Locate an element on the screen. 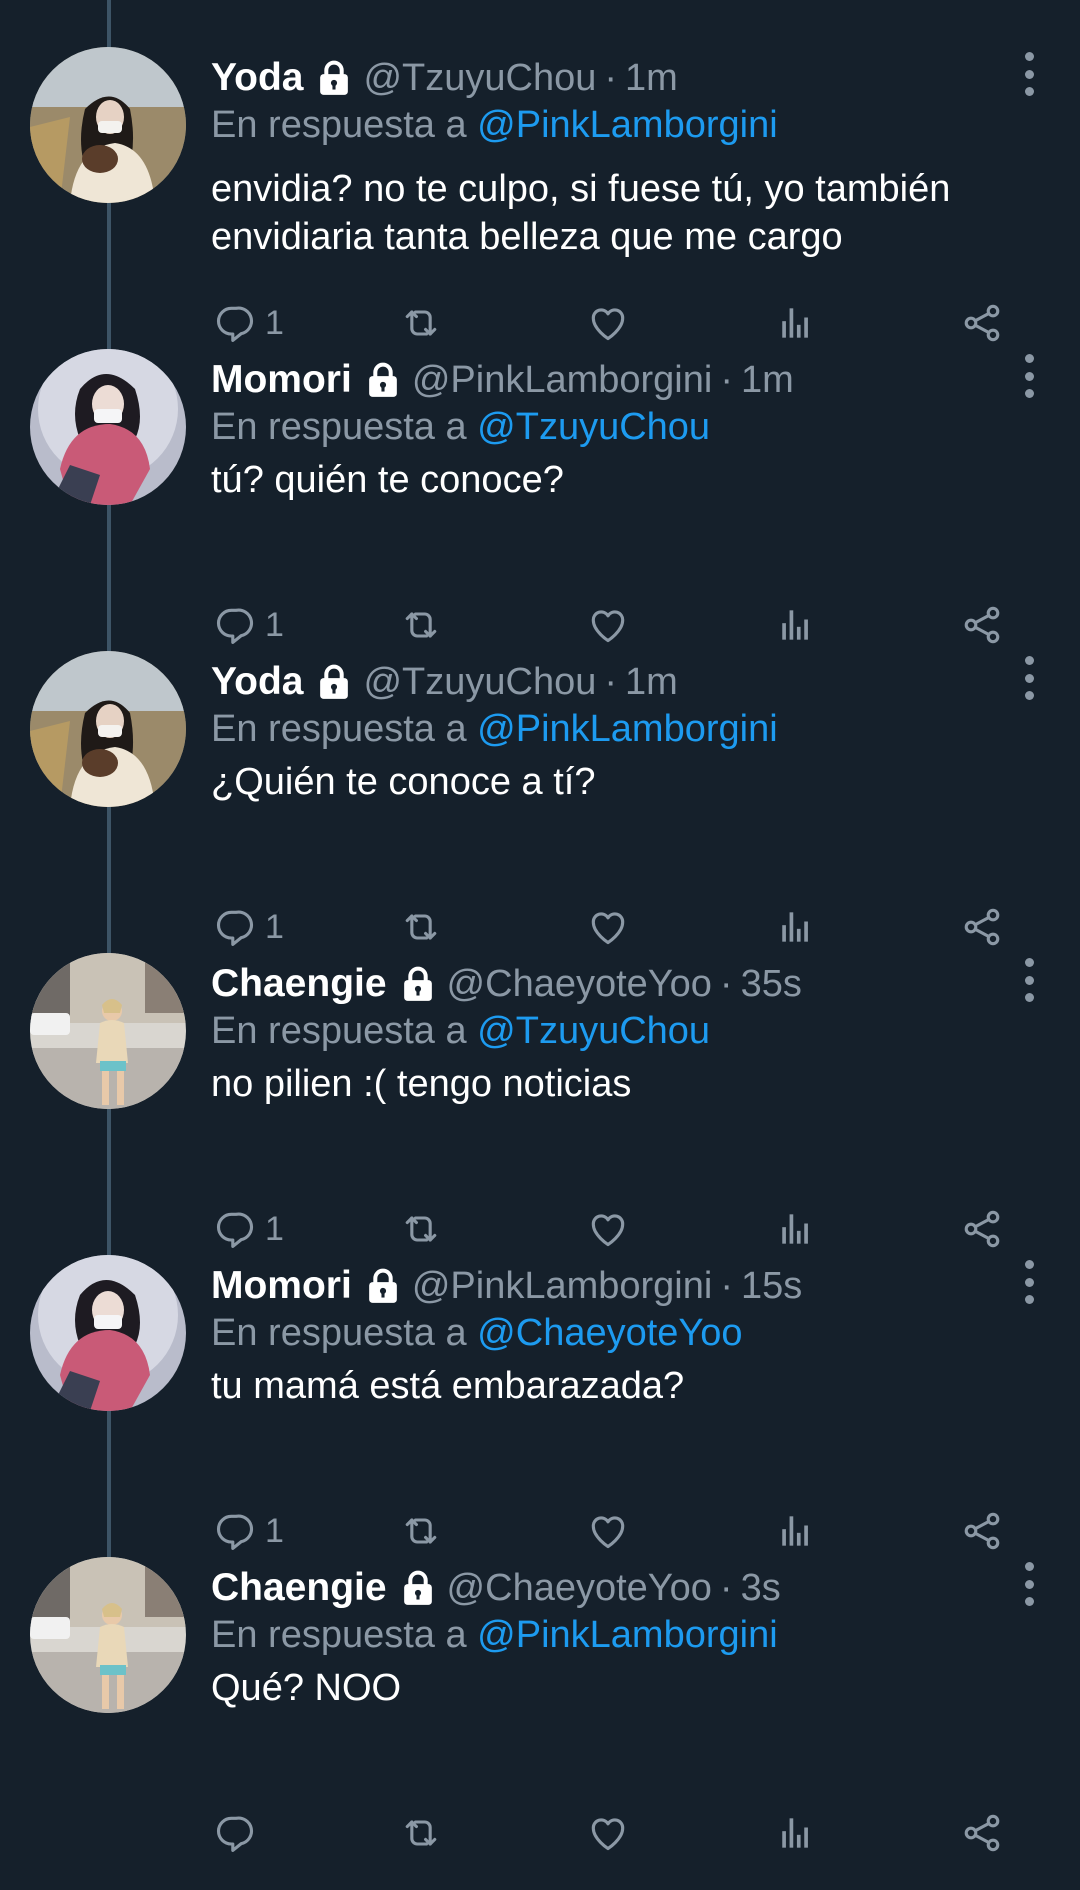  heart-icon is located at coordinates (608, 1833).